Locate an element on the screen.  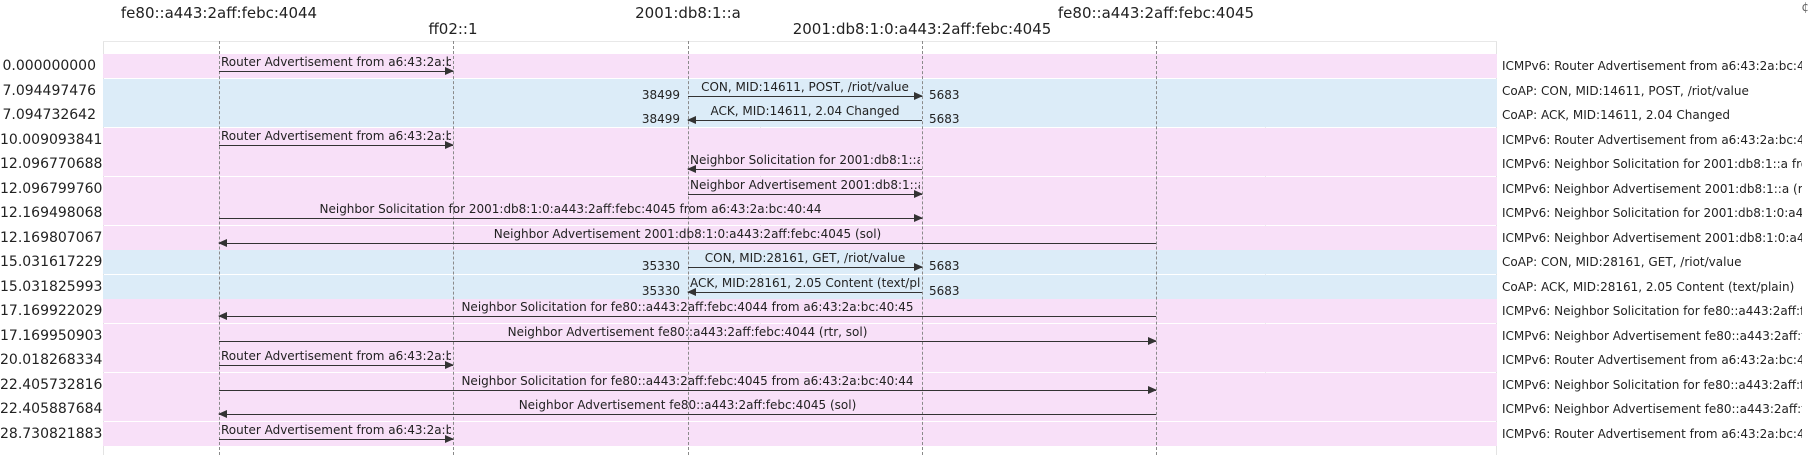
lifeline-h1 is located at coordinates (453, 248).